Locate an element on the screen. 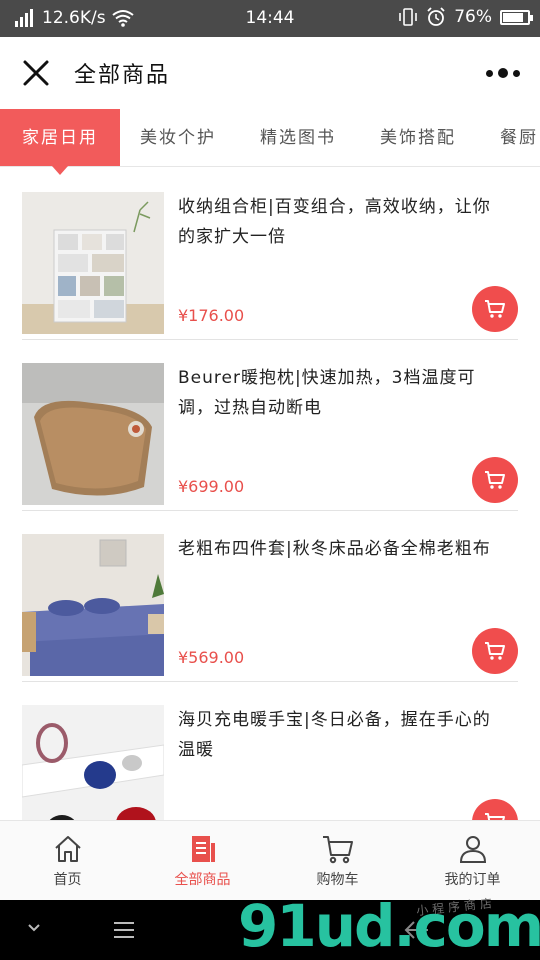 The image size is (540, 960). more-options-button is located at coordinates (503, 73).